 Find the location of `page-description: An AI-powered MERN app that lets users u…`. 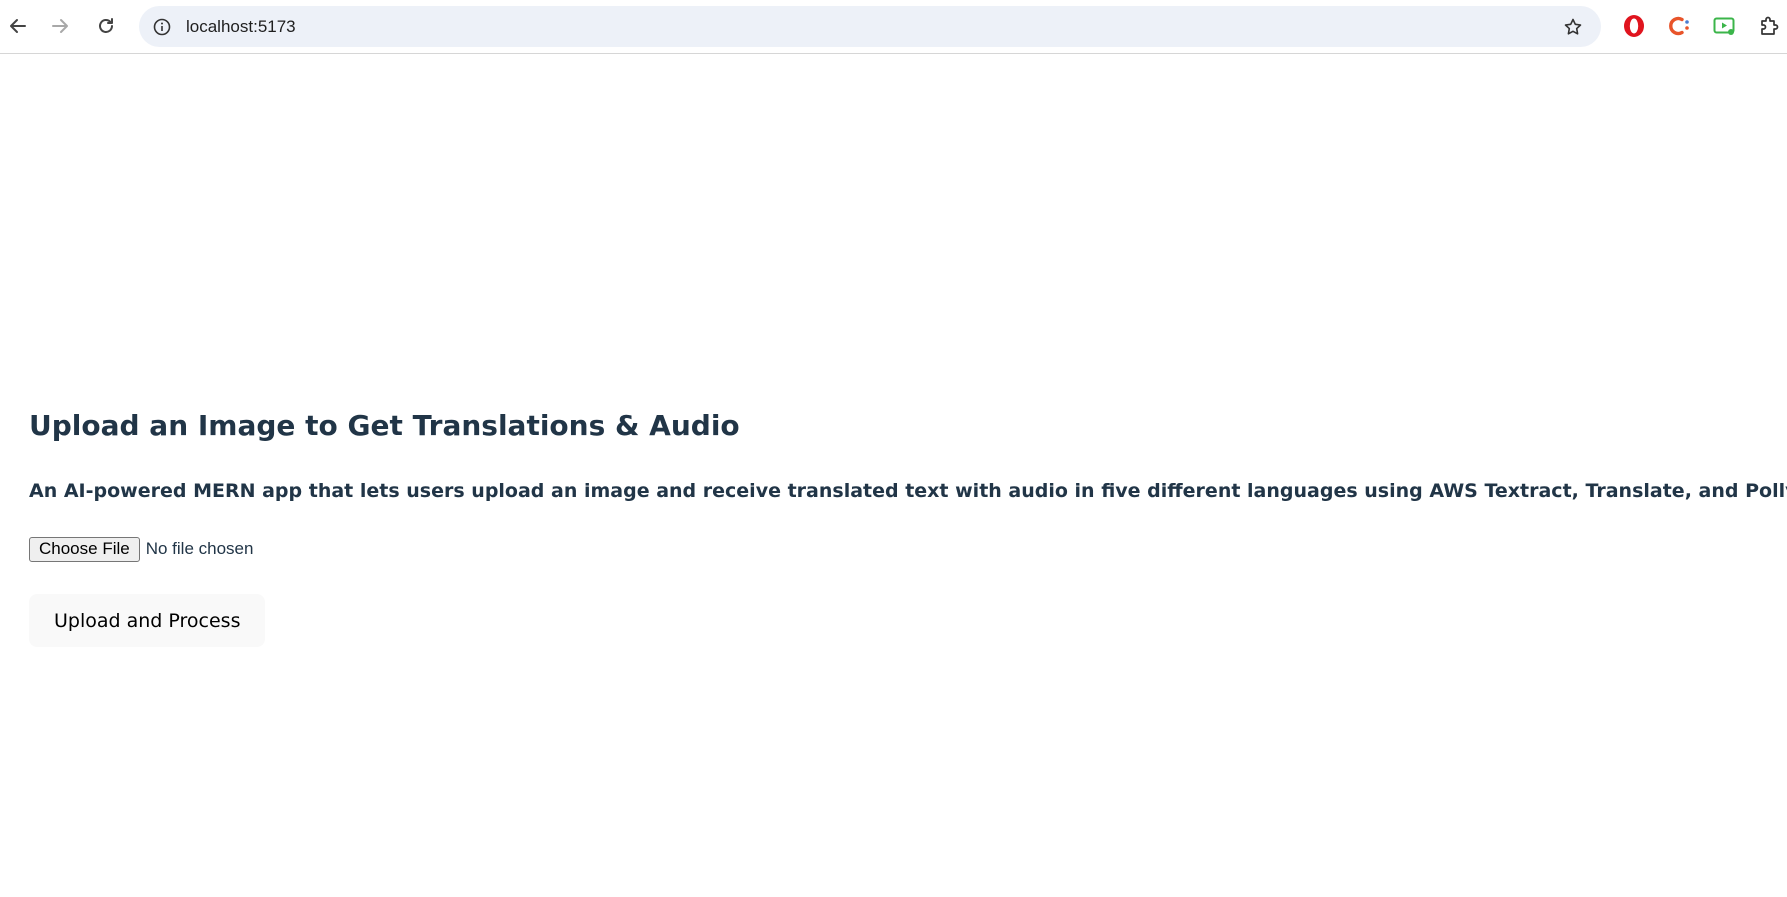

page-description: An AI-powered MERN app that lets users u… is located at coordinates (908, 491).